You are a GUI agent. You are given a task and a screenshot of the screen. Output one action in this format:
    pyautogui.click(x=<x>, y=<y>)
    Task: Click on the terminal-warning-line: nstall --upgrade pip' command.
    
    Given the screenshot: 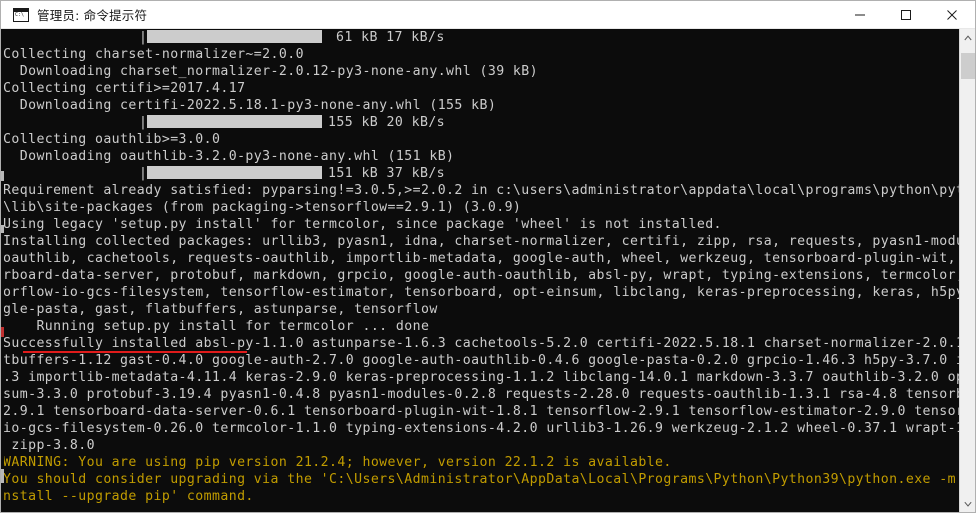 What is the action you would take?
    pyautogui.click(x=128, y=496)
    